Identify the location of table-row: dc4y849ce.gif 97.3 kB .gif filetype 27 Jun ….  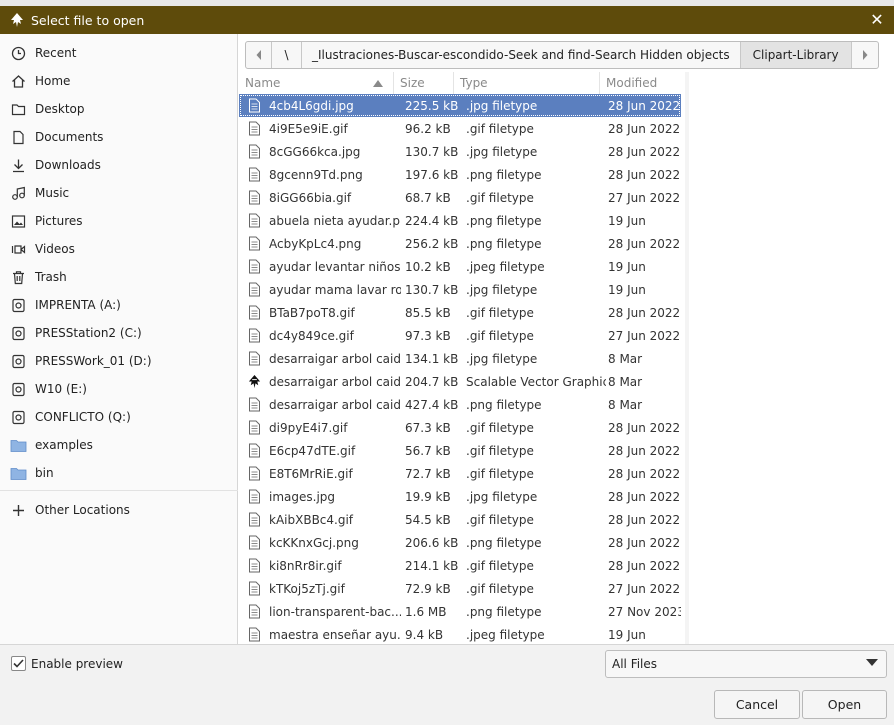
(460, 335).